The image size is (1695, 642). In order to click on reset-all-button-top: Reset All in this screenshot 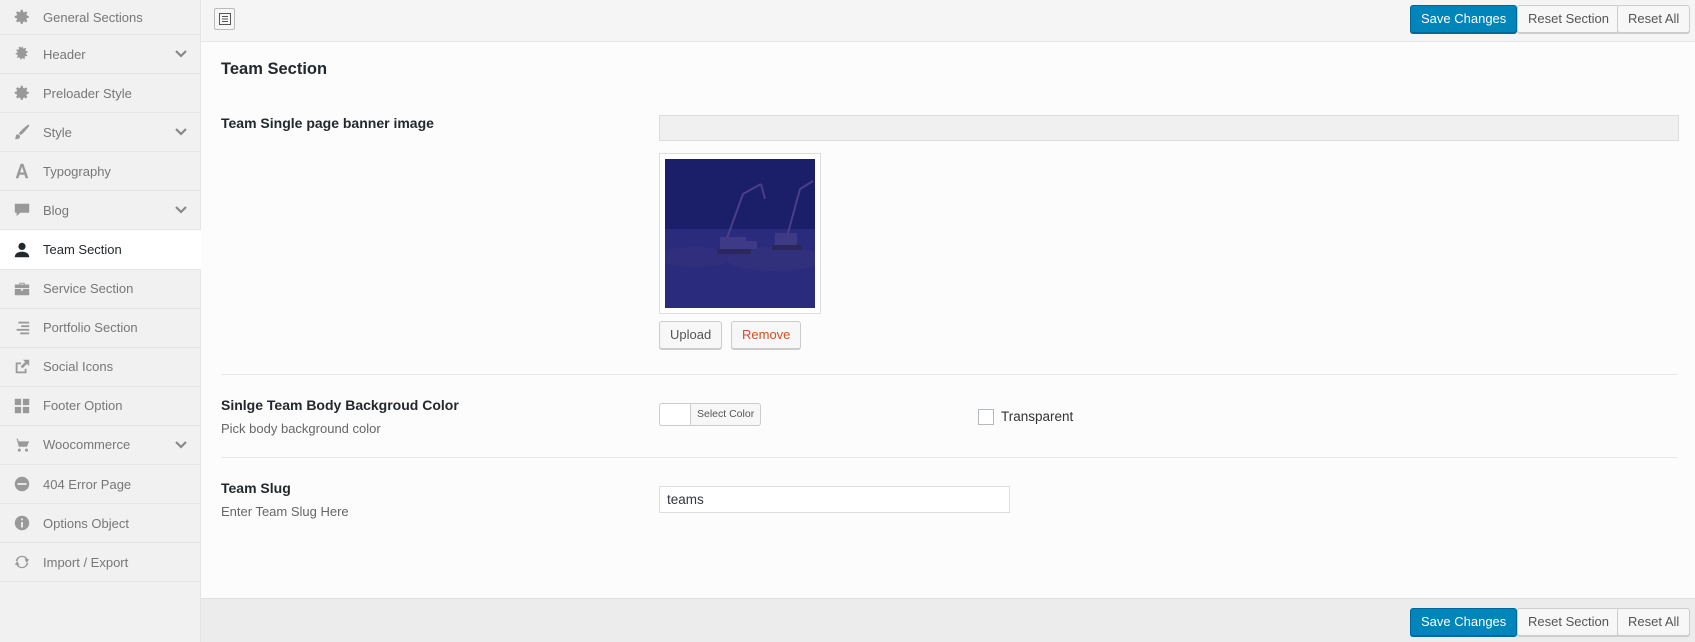, I will do `click(1654, 19)`.